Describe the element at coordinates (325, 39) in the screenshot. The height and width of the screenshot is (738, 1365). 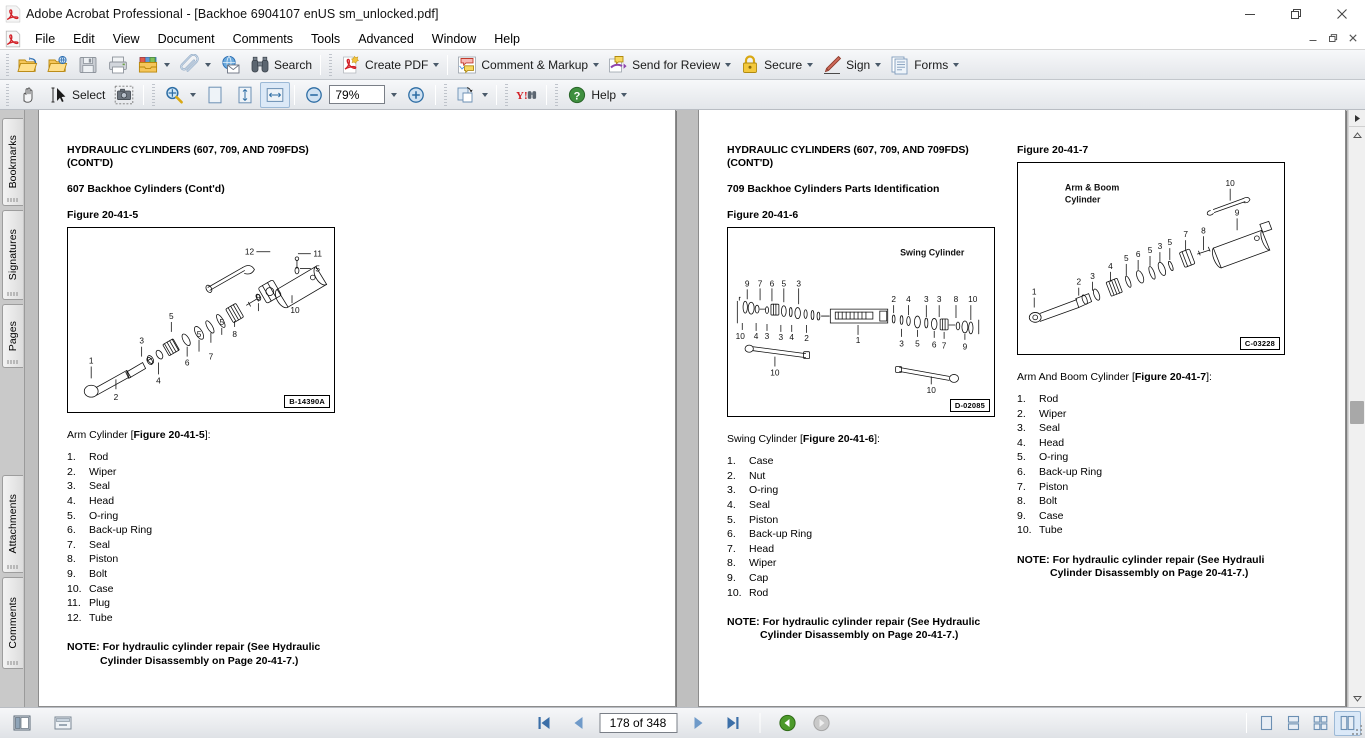
I see `menu-tools: Tools` at that location.